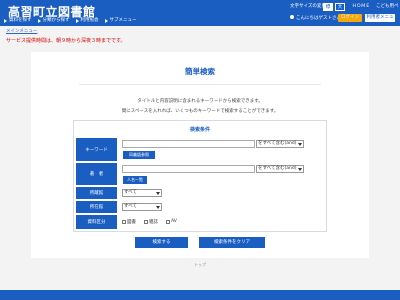  I want to click on material-type-field-group: 図書 雑誌 AV, so click(222, 222).